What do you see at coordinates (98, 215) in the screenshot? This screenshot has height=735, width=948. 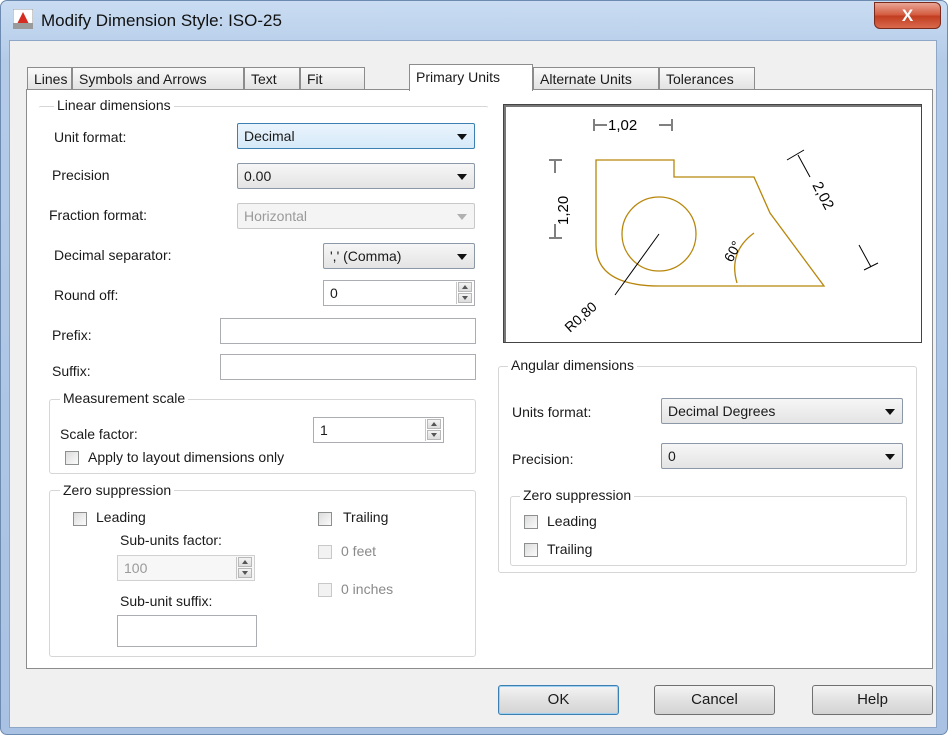 I see `fraction-format-label: Fraction format:` at bounding box center [98, 215].